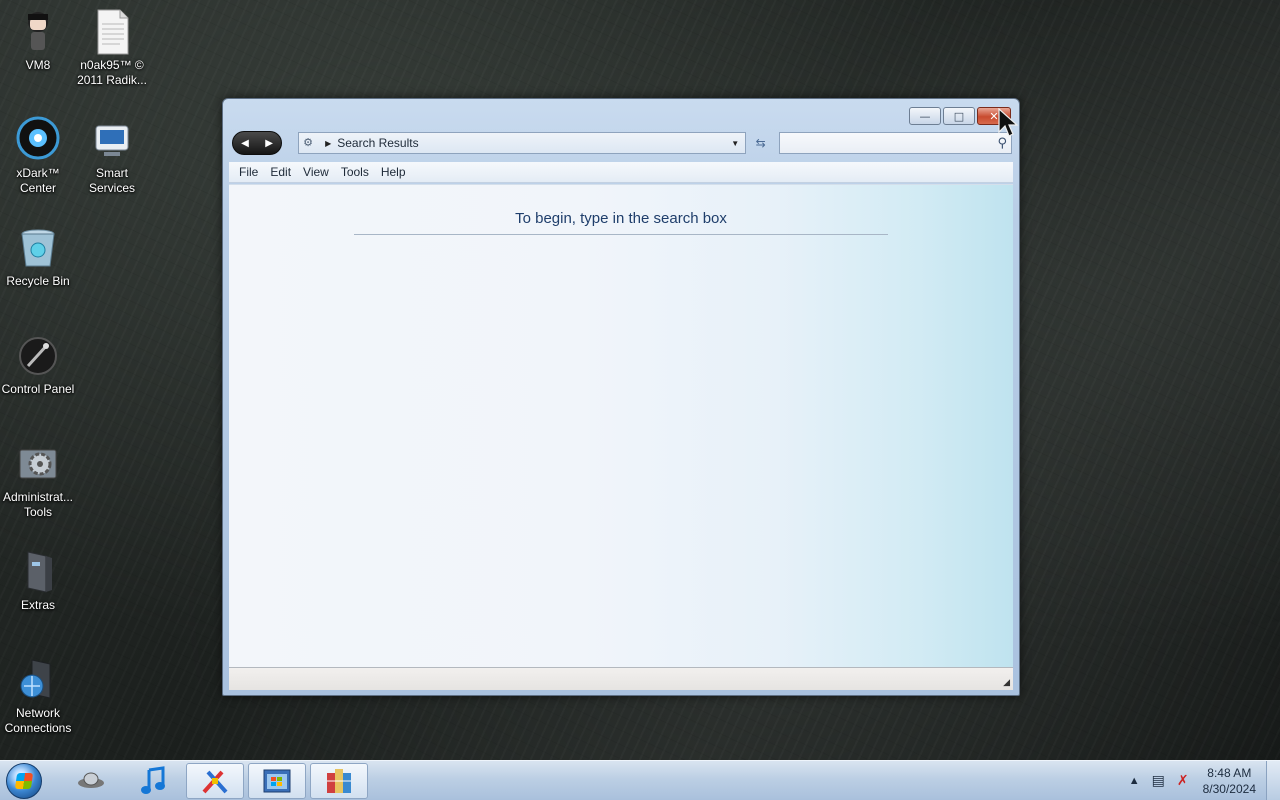 This screenshot has height=800, width=1280. I want to click on desktop-icon-label: Network Connections, so click(38, 720).